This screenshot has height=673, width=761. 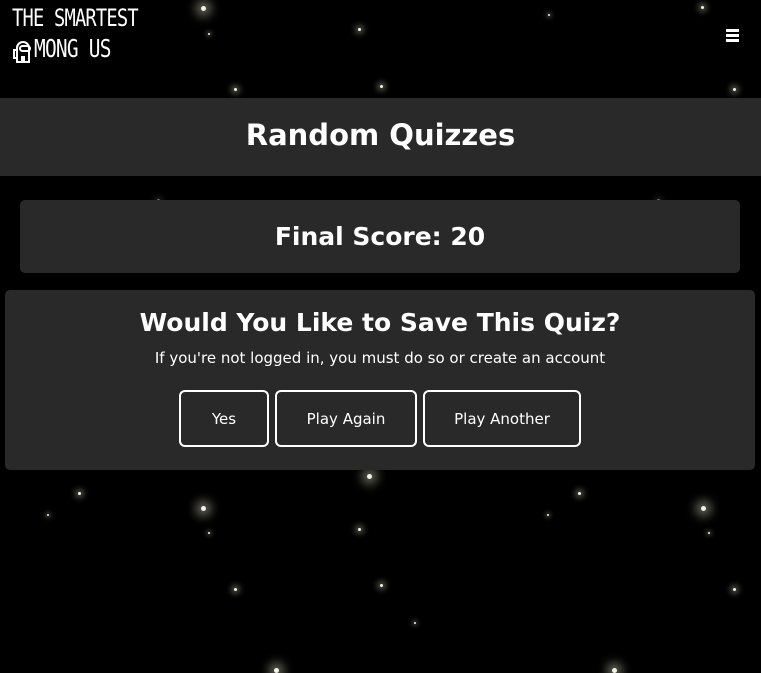 What do you see at coordinates (380, 322) in the screenshot?
I see `save-quiz-heading: Would You Like to Save This Quiz?` at bounding box center [380, 322].